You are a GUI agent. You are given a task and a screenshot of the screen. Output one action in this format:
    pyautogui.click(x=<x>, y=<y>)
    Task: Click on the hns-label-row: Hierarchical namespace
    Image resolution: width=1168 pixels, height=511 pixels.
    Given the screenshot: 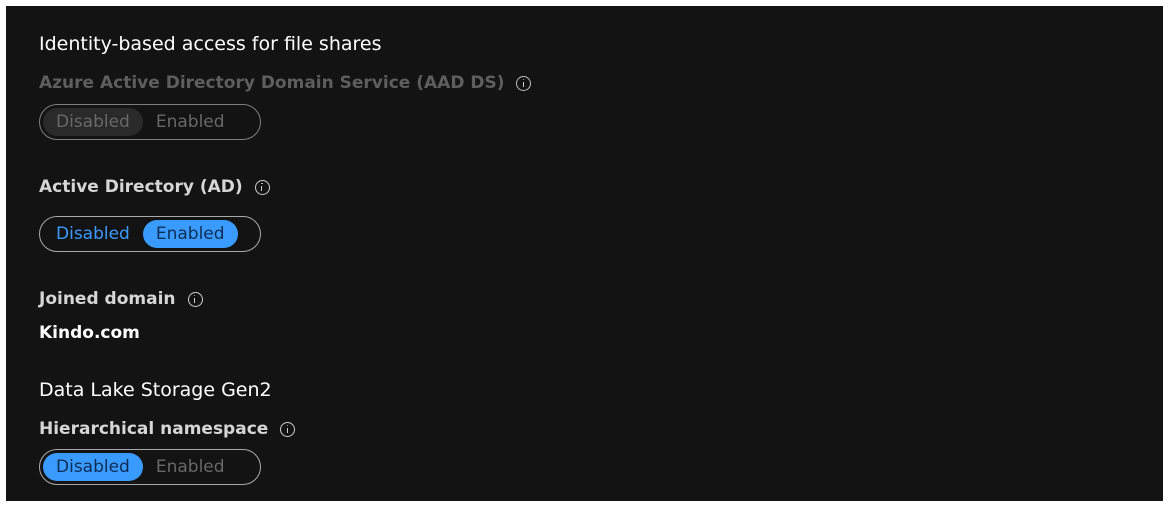 What is the action you would take?
    pyautogui.click(x=167, y=429)
    